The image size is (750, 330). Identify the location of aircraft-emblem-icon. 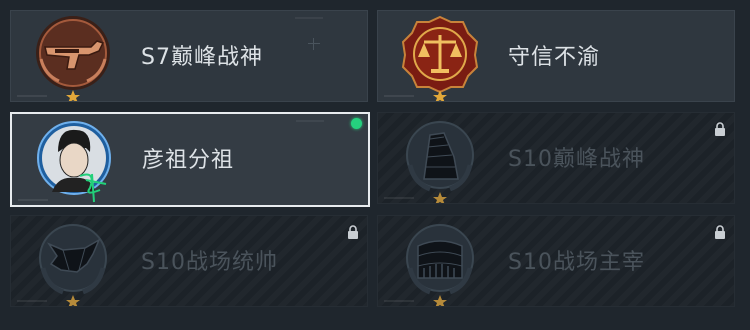
(73, 263).